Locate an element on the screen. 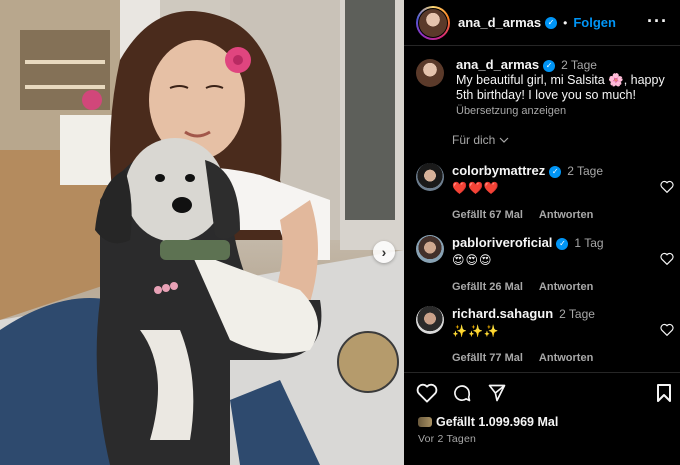  author-username: ana_d_armas is located at coordinates (499, 22).